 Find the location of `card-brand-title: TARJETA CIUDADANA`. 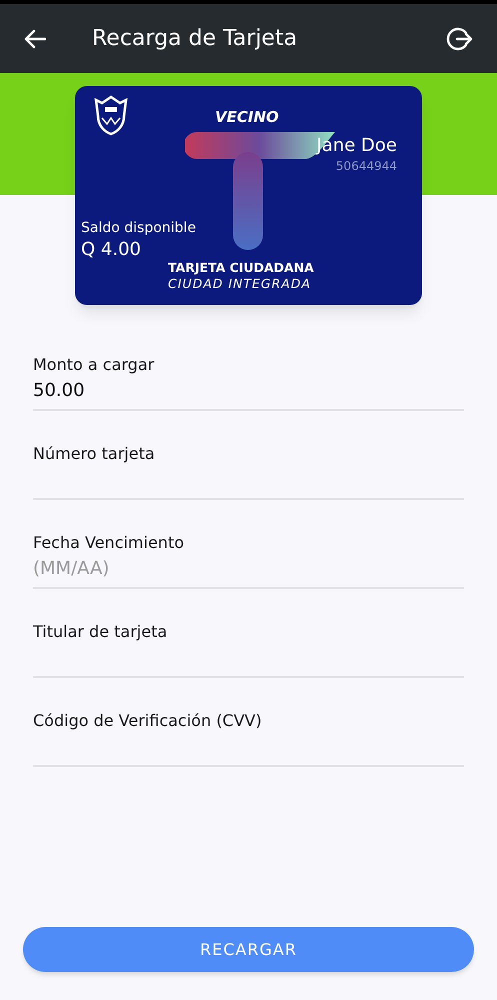

card-brand-title: TARJETA CIUDADANA is located at coordinates (241, 268).